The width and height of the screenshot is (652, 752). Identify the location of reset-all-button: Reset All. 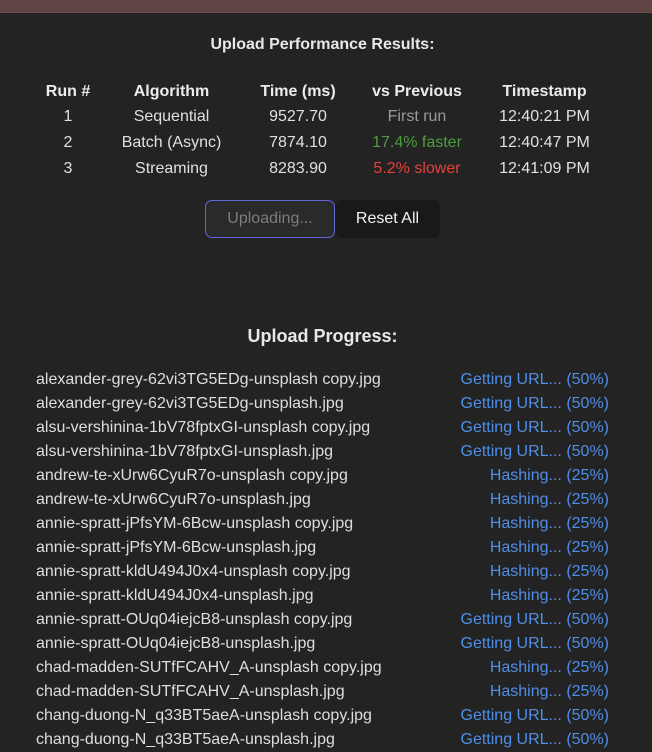
(387, 219).